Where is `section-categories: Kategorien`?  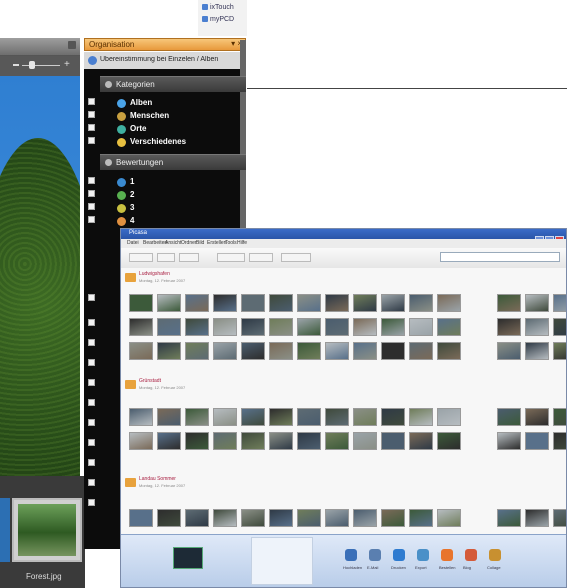 section-categories: Kategorien is located at coordinates (173, 84).